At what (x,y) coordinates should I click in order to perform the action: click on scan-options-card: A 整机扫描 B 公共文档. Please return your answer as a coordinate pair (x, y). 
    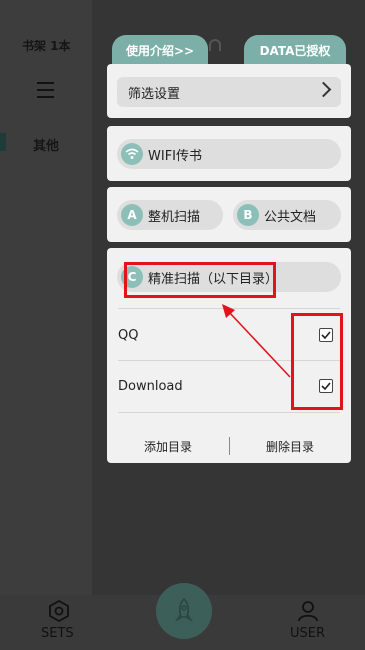
    Looking at the image, I should click on (229, 214).